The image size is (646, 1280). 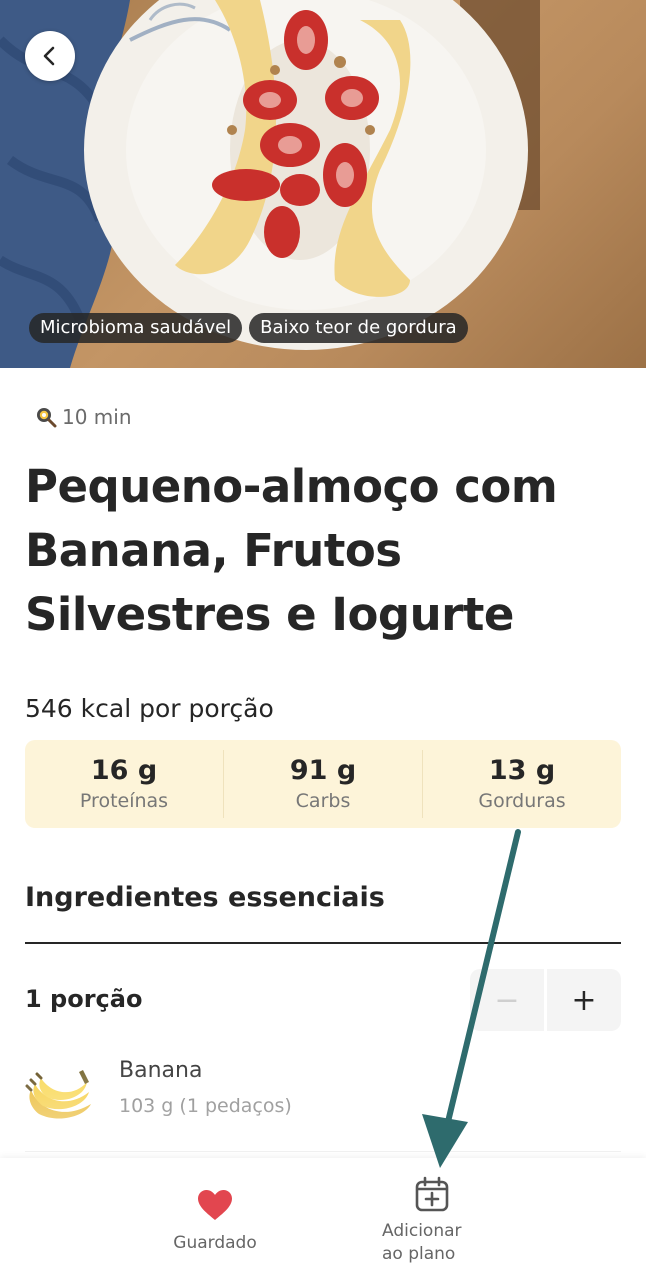 I want to click on heart-icon, so click(x=215, y=1205).